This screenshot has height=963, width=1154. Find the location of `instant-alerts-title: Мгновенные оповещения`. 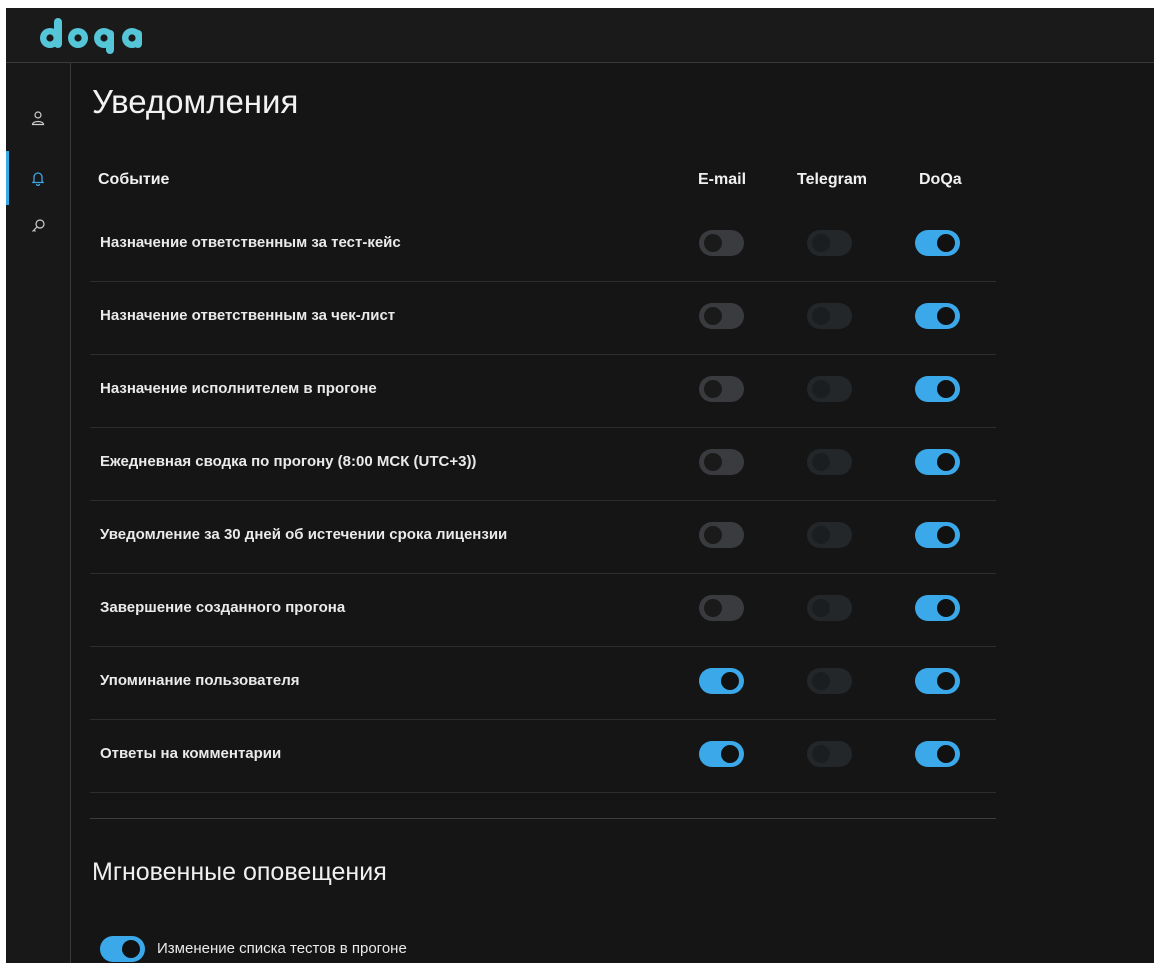

instant-alerts-title: Мгновенные оповещения is located at coordinates (239, 872).